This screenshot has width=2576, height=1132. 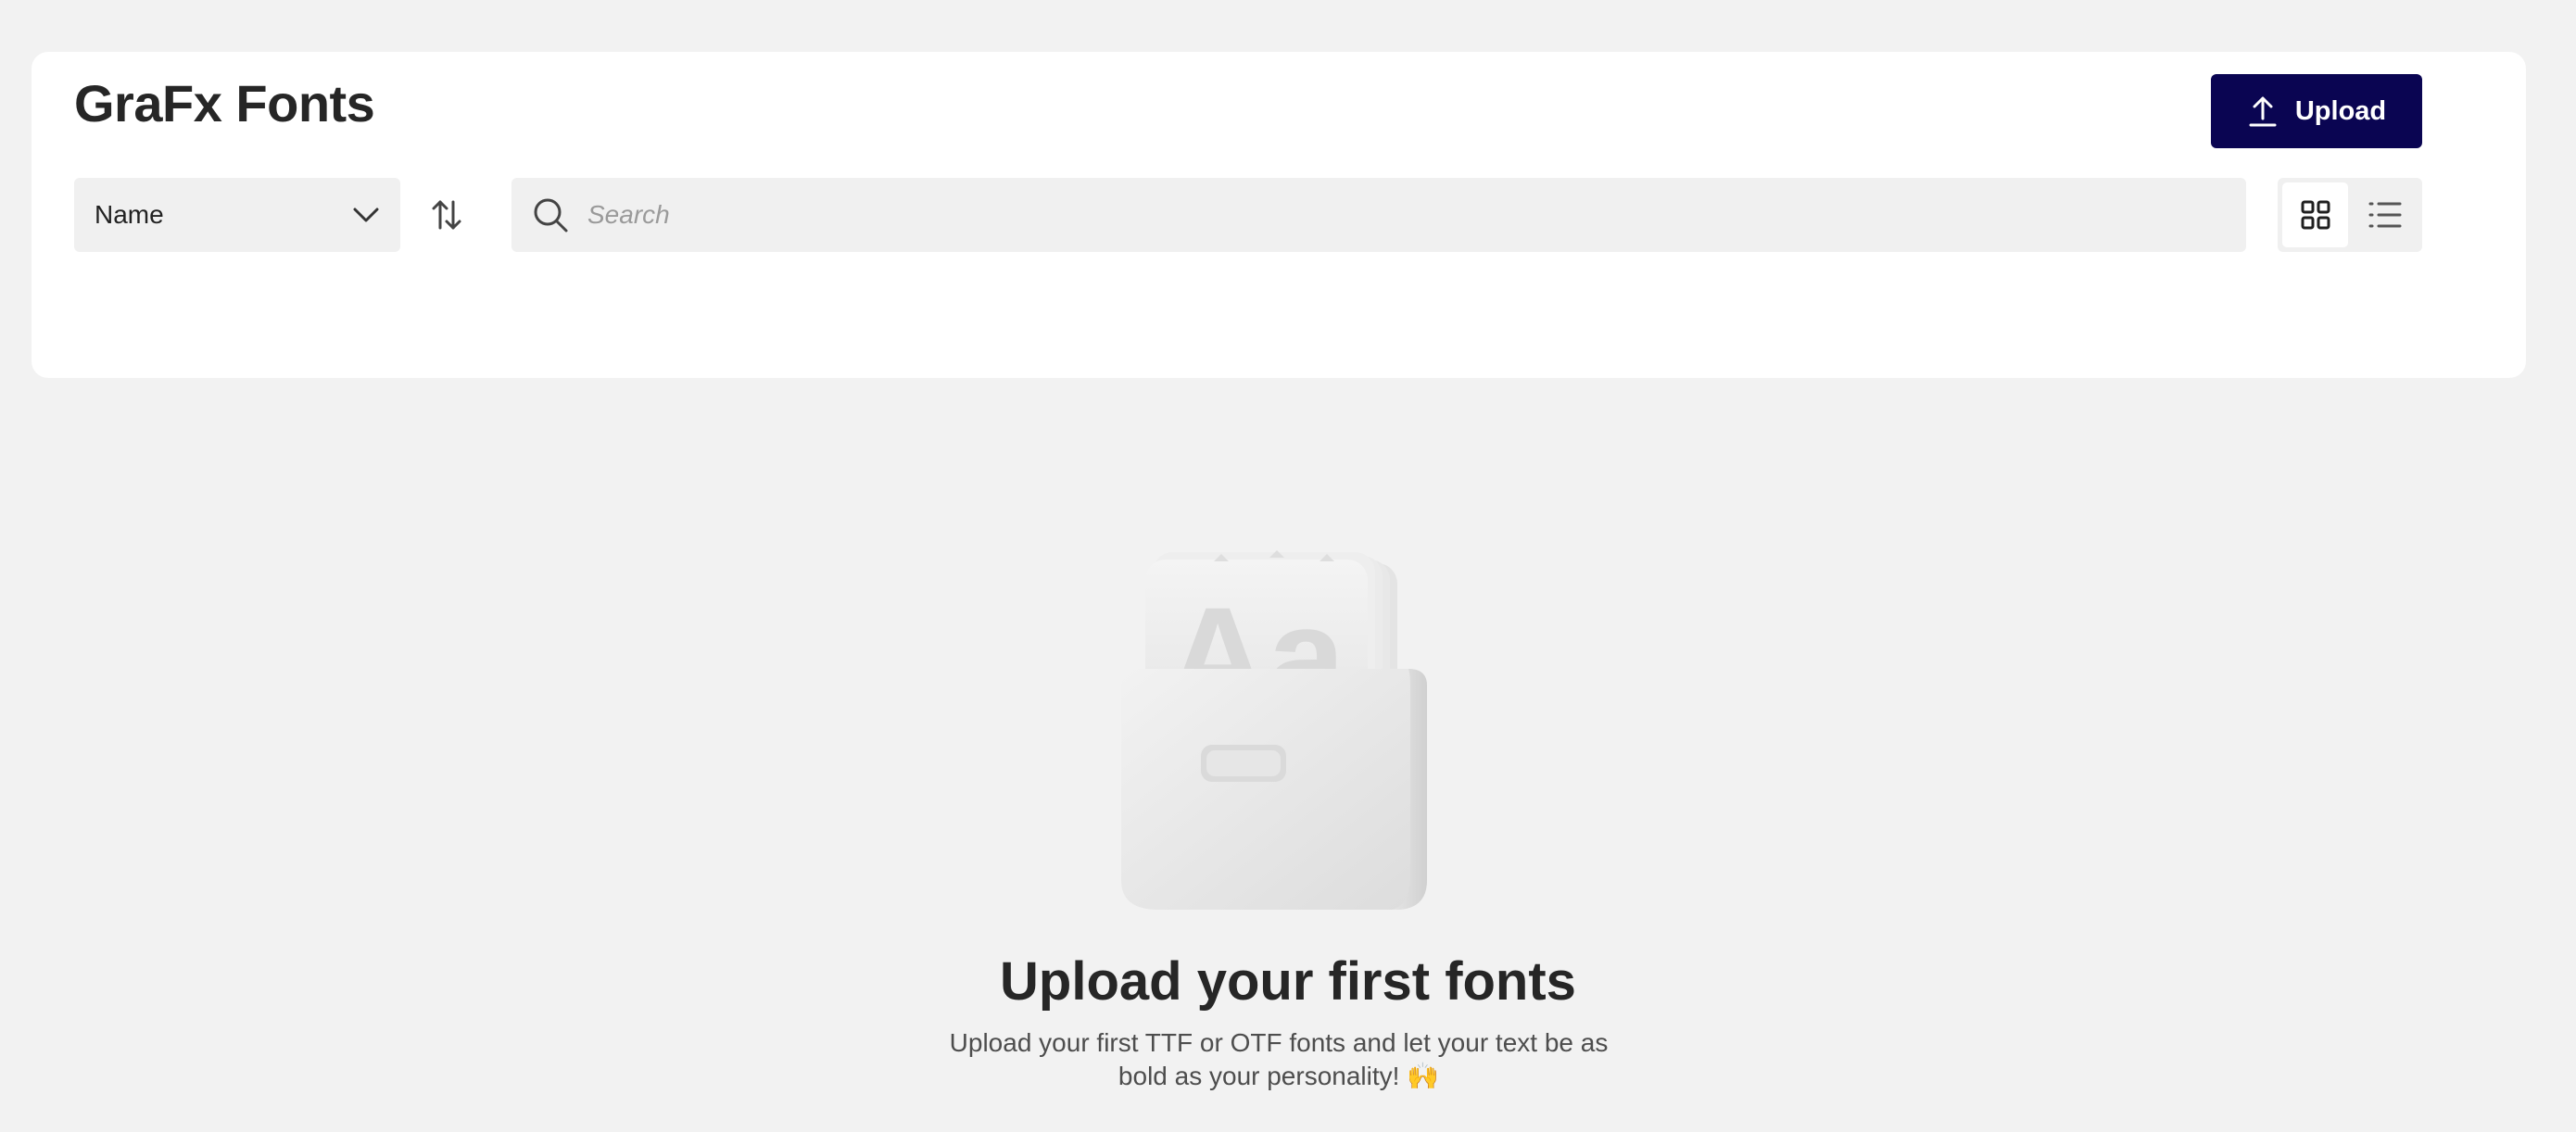 I want to click on search-icon, so click(x=550, y=214).